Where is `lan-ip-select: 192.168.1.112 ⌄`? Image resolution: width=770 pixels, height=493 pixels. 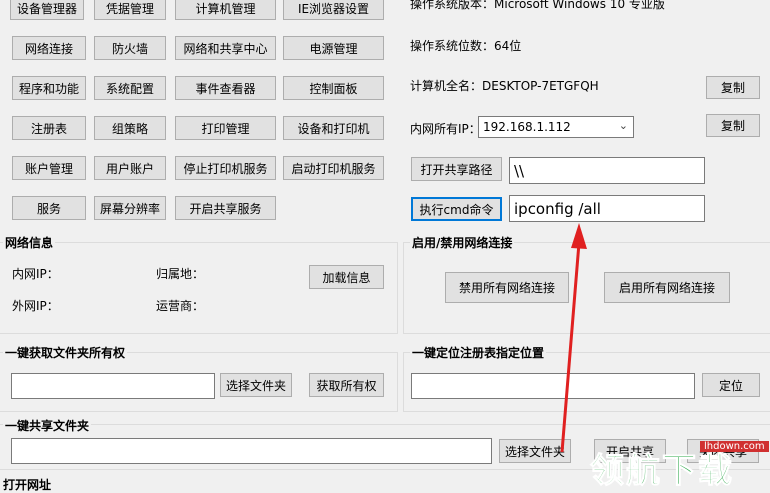 lan-ip-select: 192.168.1.112 ⌄ is located at coordinates (556, 127).